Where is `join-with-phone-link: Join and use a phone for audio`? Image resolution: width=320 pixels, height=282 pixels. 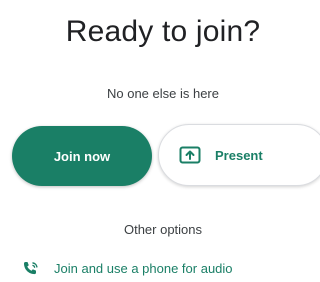 join-with-phone-link: Join and use a phone for audio is located at coordinates (127, 269).